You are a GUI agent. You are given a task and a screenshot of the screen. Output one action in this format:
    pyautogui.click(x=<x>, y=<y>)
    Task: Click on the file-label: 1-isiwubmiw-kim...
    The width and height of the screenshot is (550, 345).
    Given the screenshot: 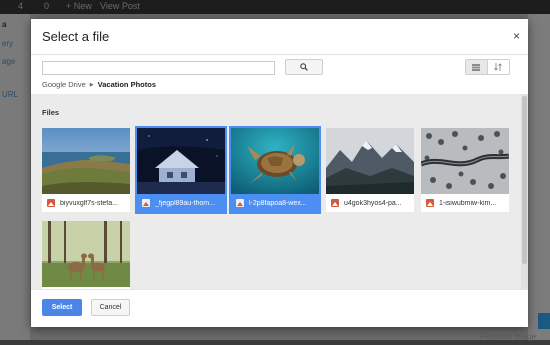 What is the action you would take?
    pyautogui.click(x=465, y=203)
    